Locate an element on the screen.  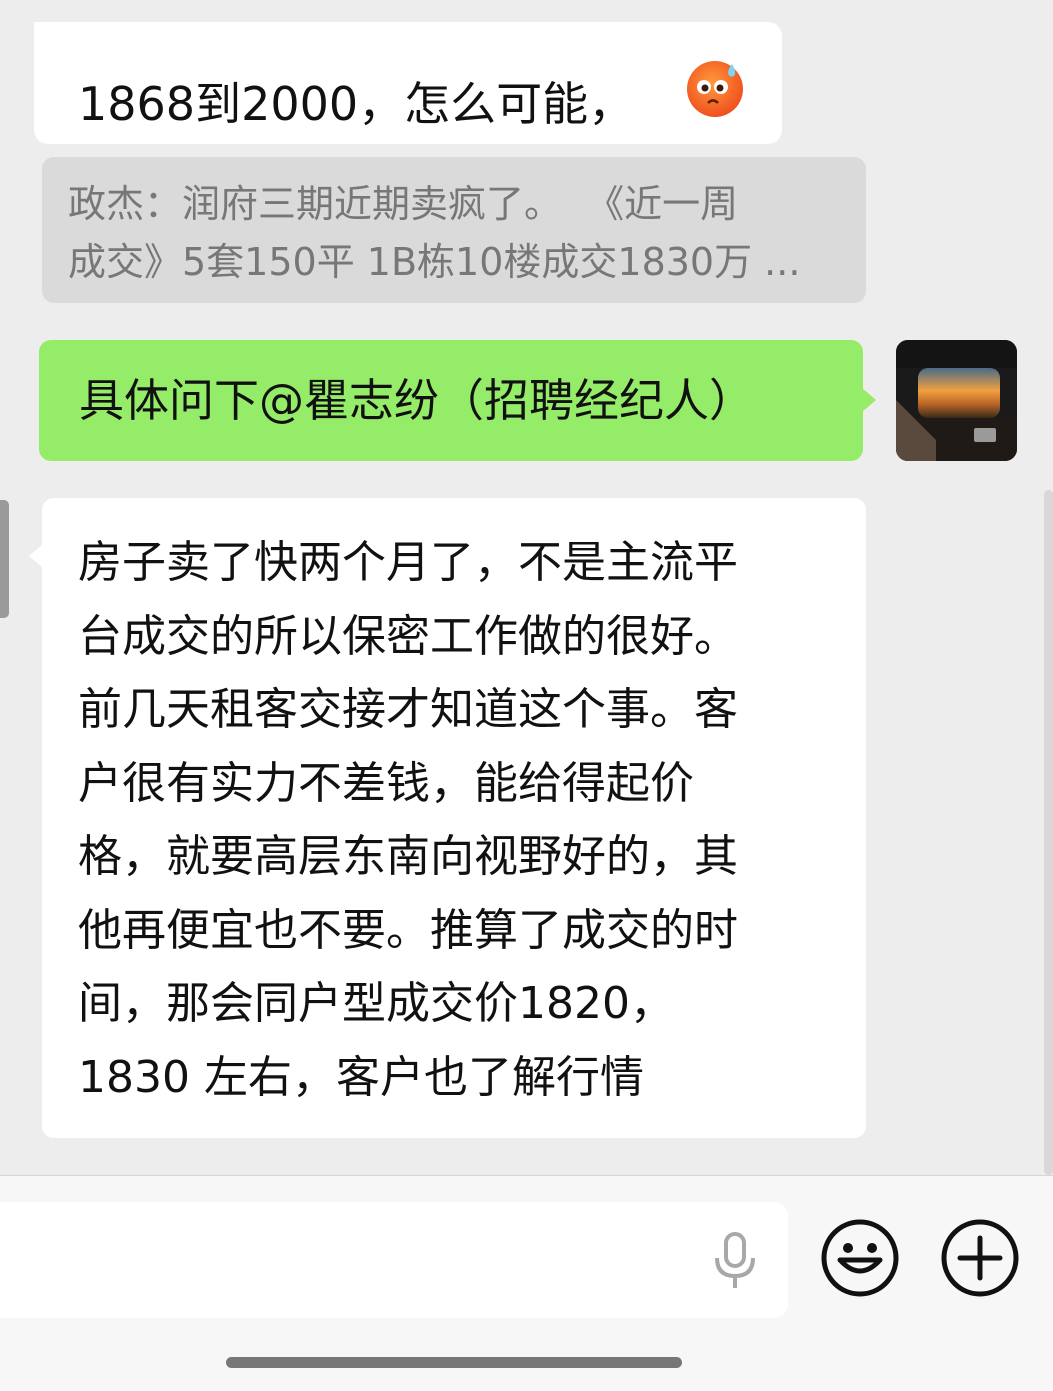
message-input is located at coordinates (394, 1260).